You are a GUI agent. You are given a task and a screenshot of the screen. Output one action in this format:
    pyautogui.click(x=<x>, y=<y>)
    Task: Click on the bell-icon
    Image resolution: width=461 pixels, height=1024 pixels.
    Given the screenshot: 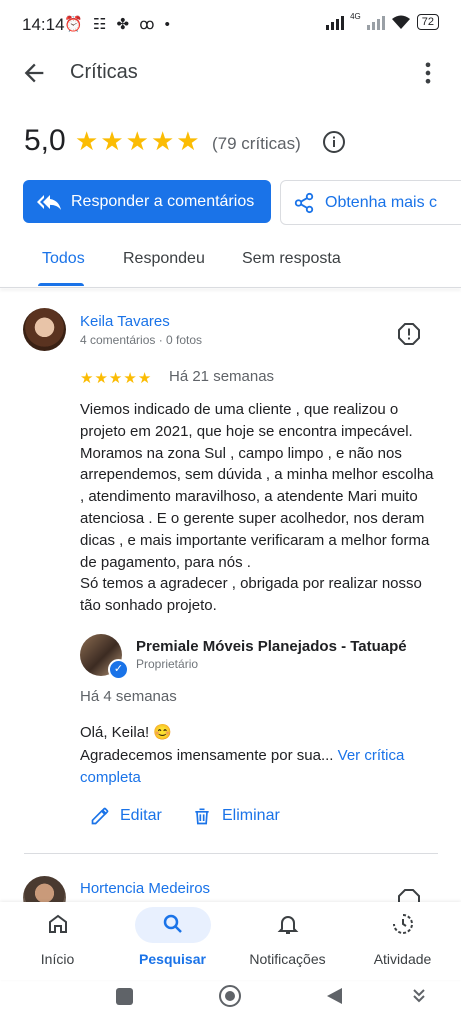 What is the action you would take?
    pyautogui.click(x=287, y=925)
    